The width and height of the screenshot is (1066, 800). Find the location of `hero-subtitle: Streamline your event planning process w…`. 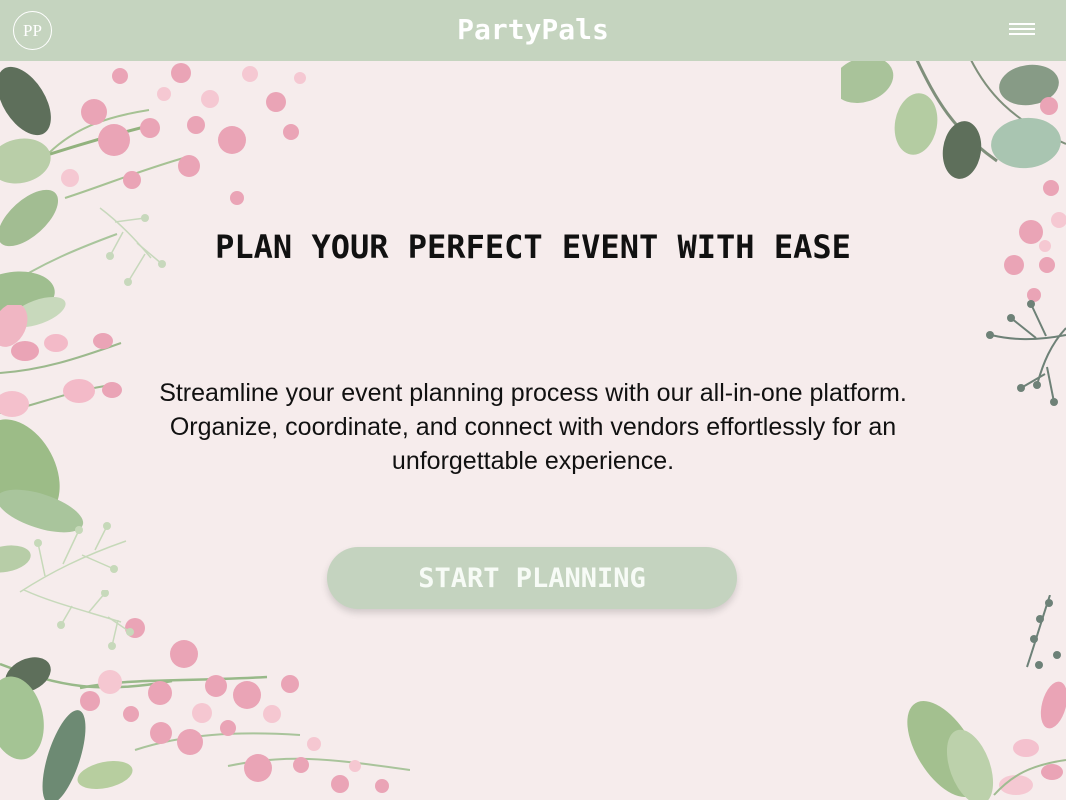

hero-subtitle: Streamline your event planning process w… is located at coordinates (533, 427).